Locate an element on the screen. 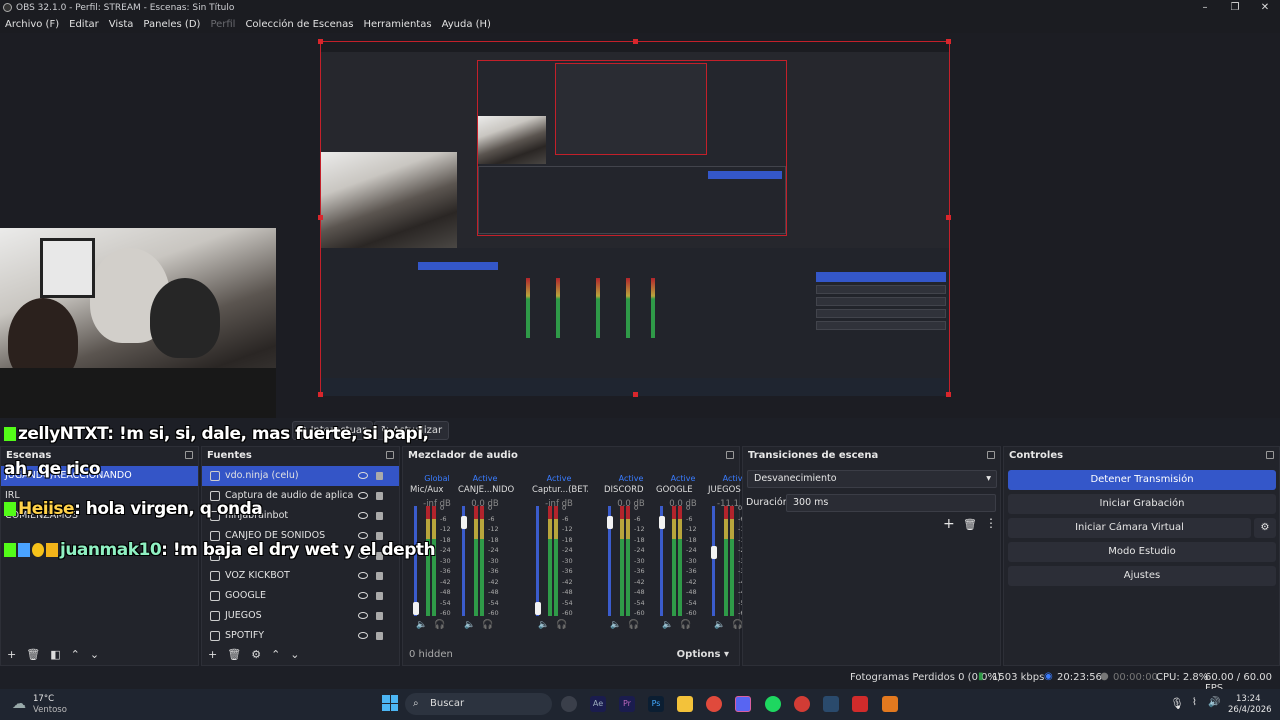  source-item: GOOGLE is located at coordinates (300, 596).